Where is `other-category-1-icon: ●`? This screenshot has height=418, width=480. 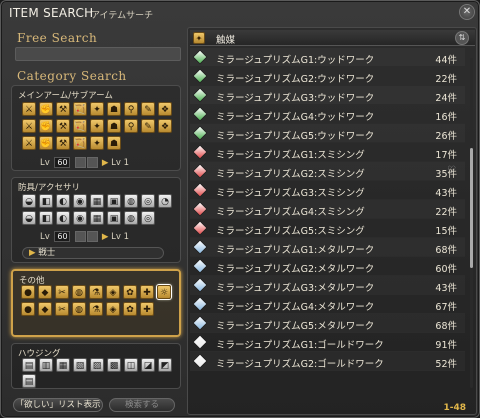 other-category-1-icon: ● is located at coordinates (28, 292).